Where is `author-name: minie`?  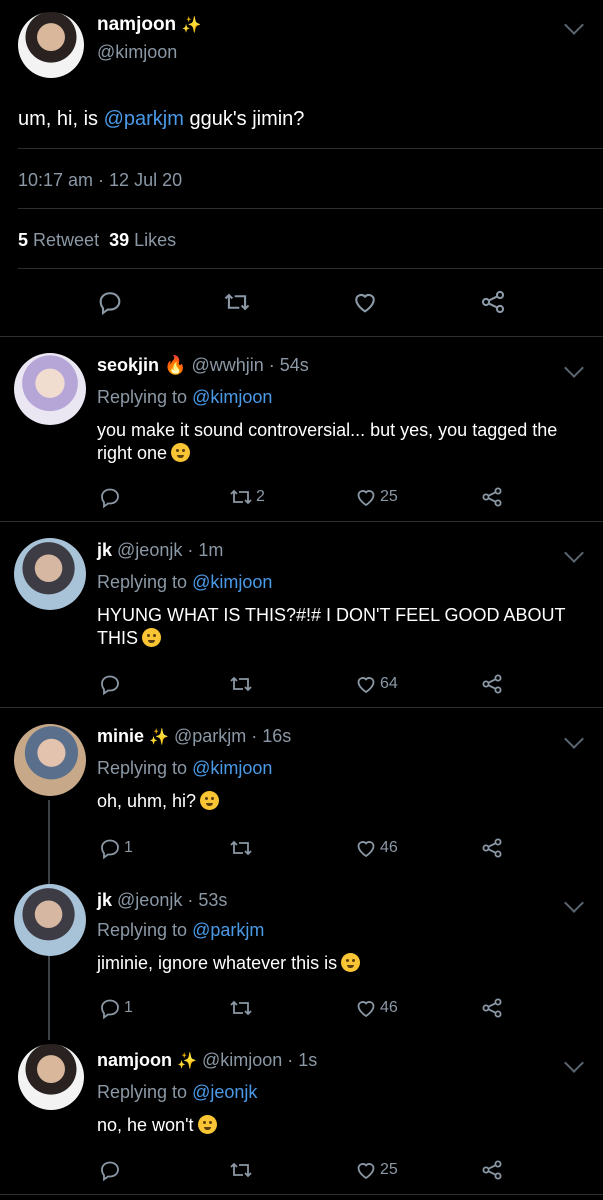 author-name: minie is located at coordinates (120, 736).